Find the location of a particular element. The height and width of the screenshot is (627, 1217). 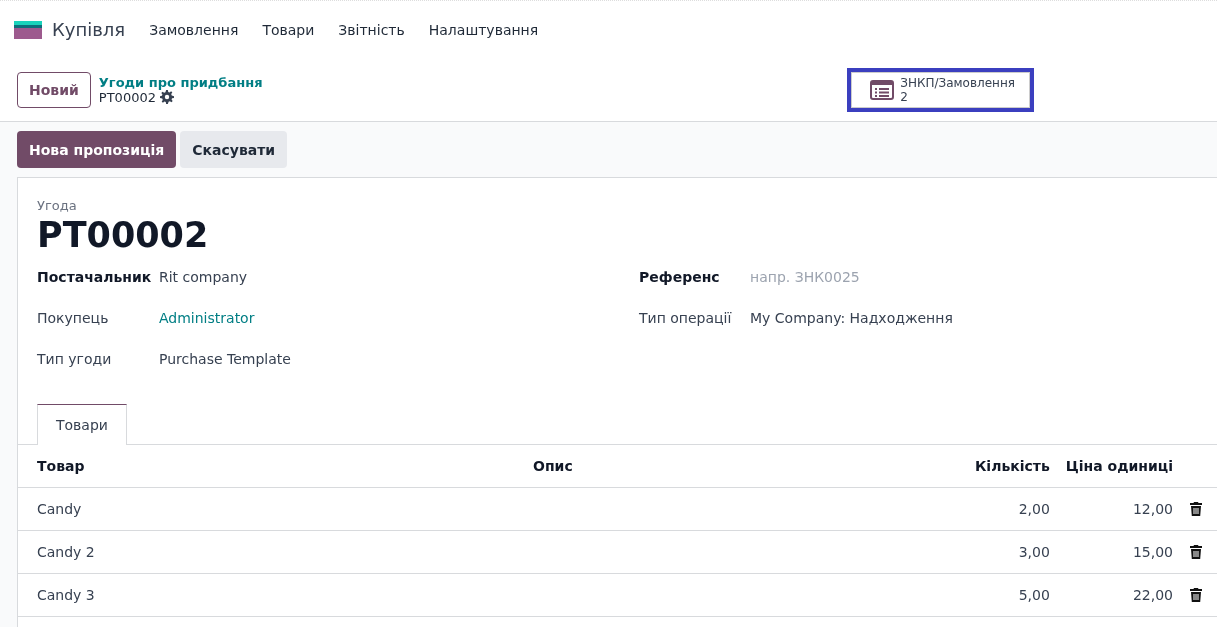

record-name: PT00002 is located at coordinates (127, 97).